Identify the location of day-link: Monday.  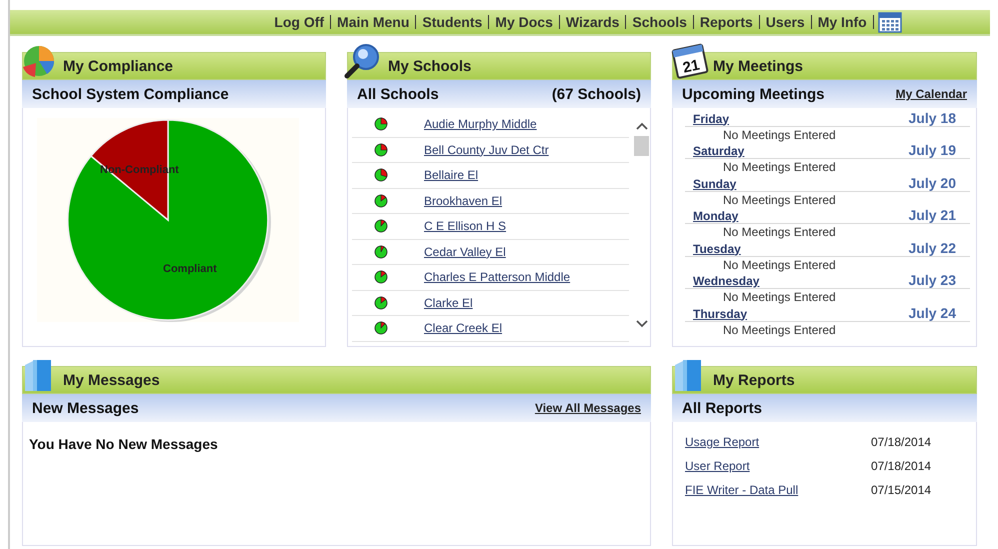
(715, 216).